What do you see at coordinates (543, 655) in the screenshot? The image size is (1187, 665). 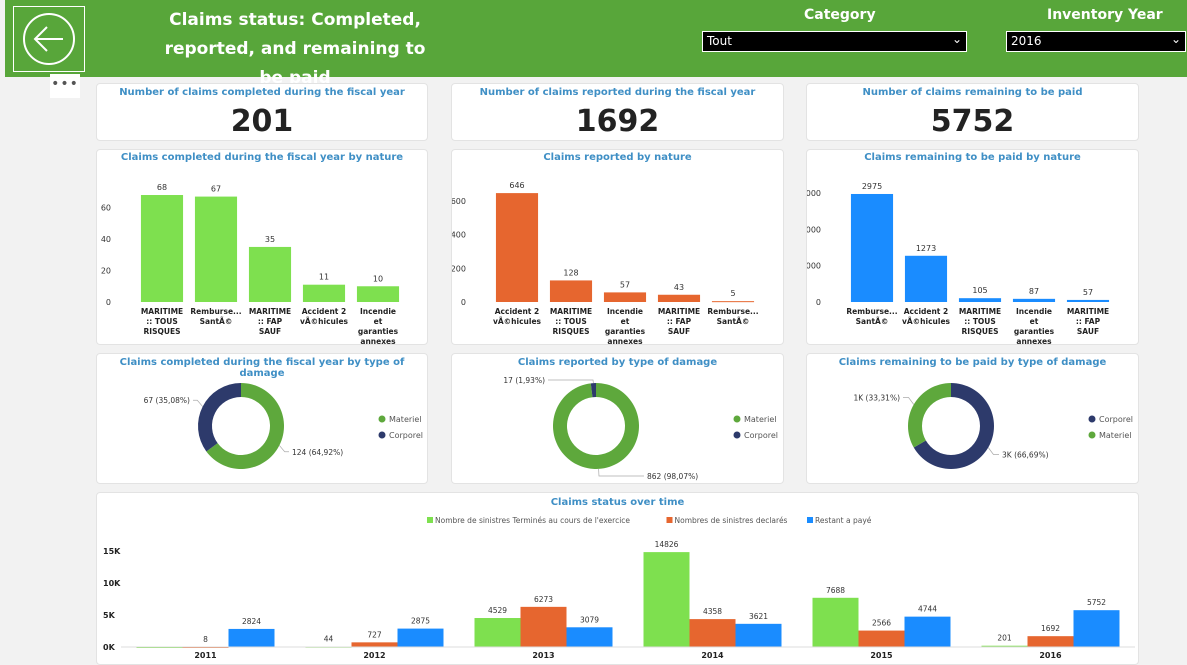 I see `x-tick-label: 2013` at bounding box center [543, 655].